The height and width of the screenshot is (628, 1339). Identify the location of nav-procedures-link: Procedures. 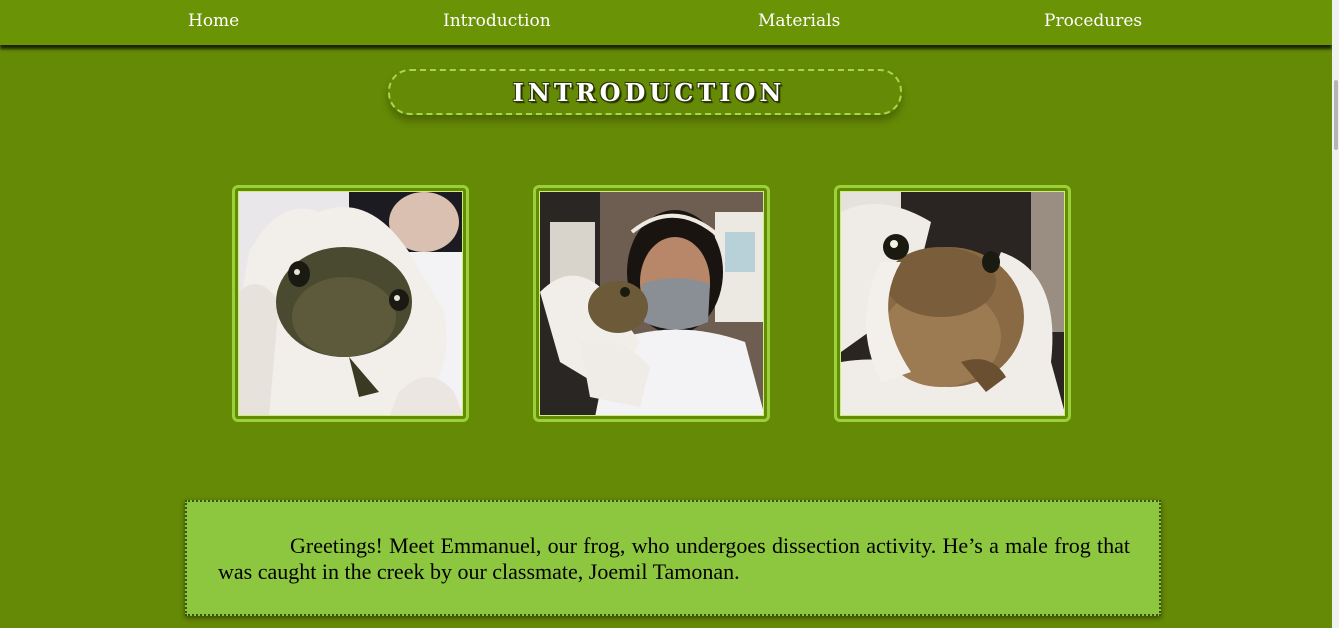
(1093, 21).